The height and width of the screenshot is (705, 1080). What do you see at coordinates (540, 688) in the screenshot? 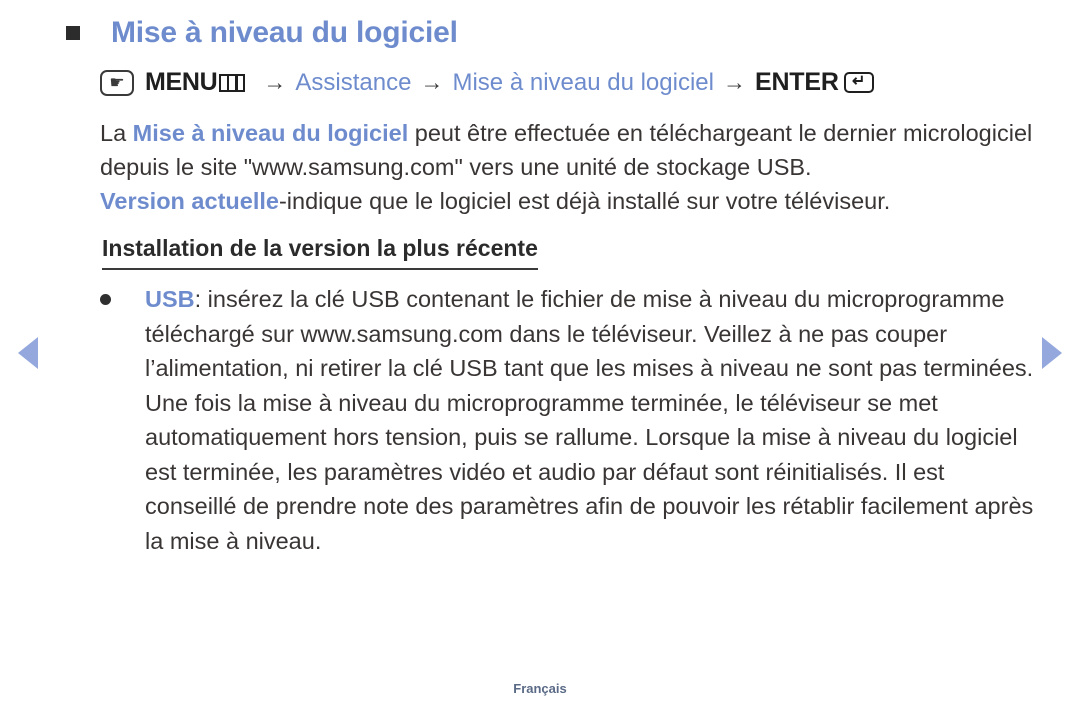
I see `footer-language-label: Français` at bounding box center [540, 688].